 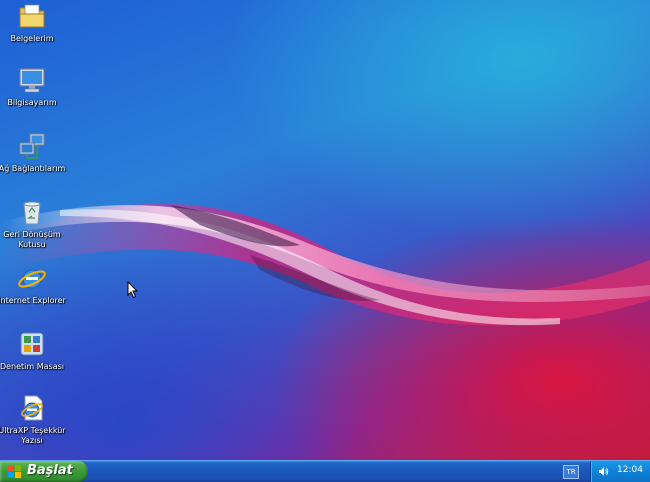 I want to click on desktop-icon-control-panel: Denetim Masası, so click(x=33, y=350).